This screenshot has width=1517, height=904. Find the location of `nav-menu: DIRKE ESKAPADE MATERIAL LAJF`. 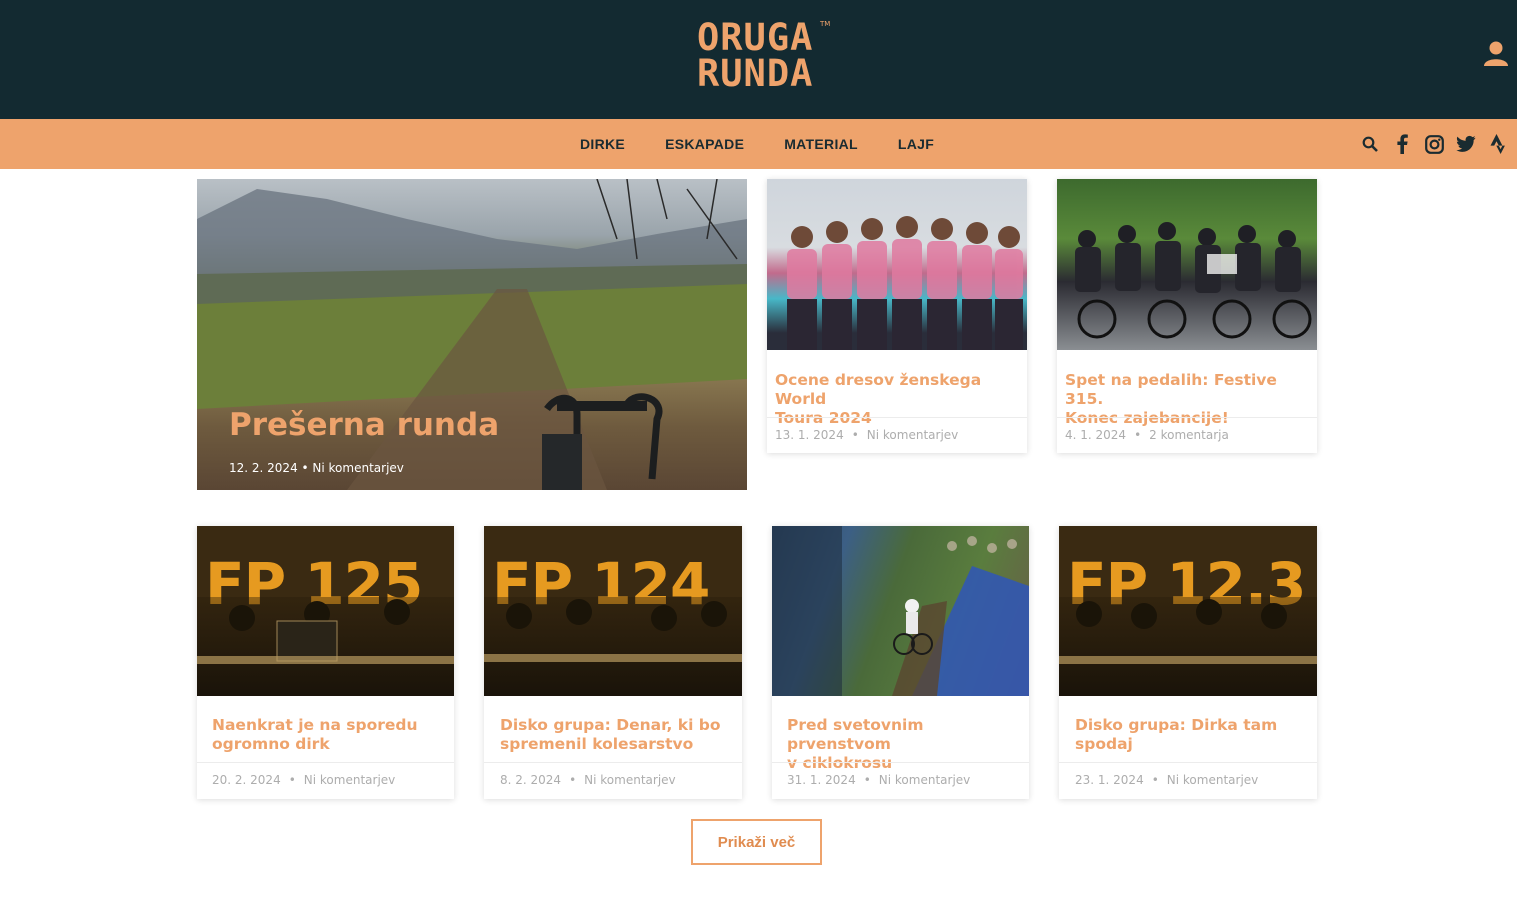

nav-menu: DIRKE ESKAPADE MATERIAL LAJF is located at coordinates (757, 144).